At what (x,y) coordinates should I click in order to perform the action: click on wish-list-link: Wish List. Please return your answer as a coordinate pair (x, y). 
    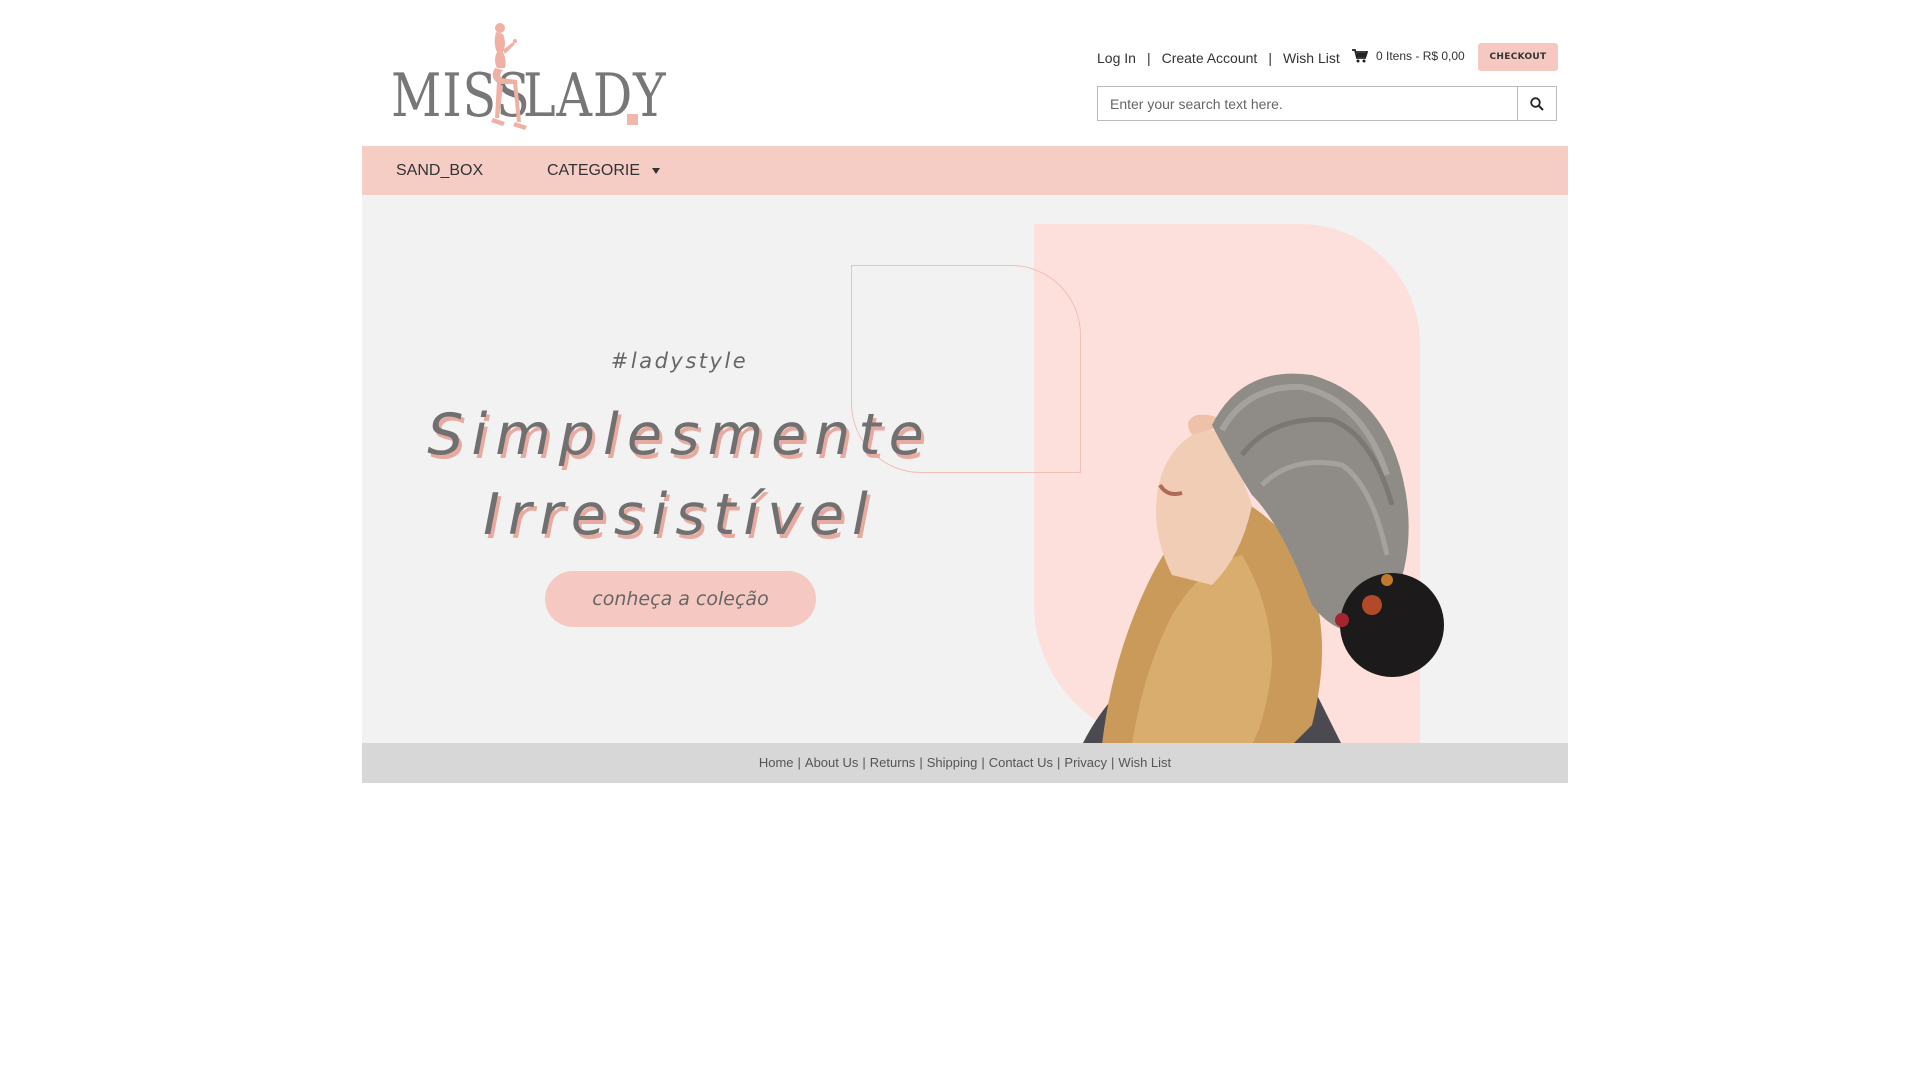
    Looking at the image, I should click on (1311, 58).